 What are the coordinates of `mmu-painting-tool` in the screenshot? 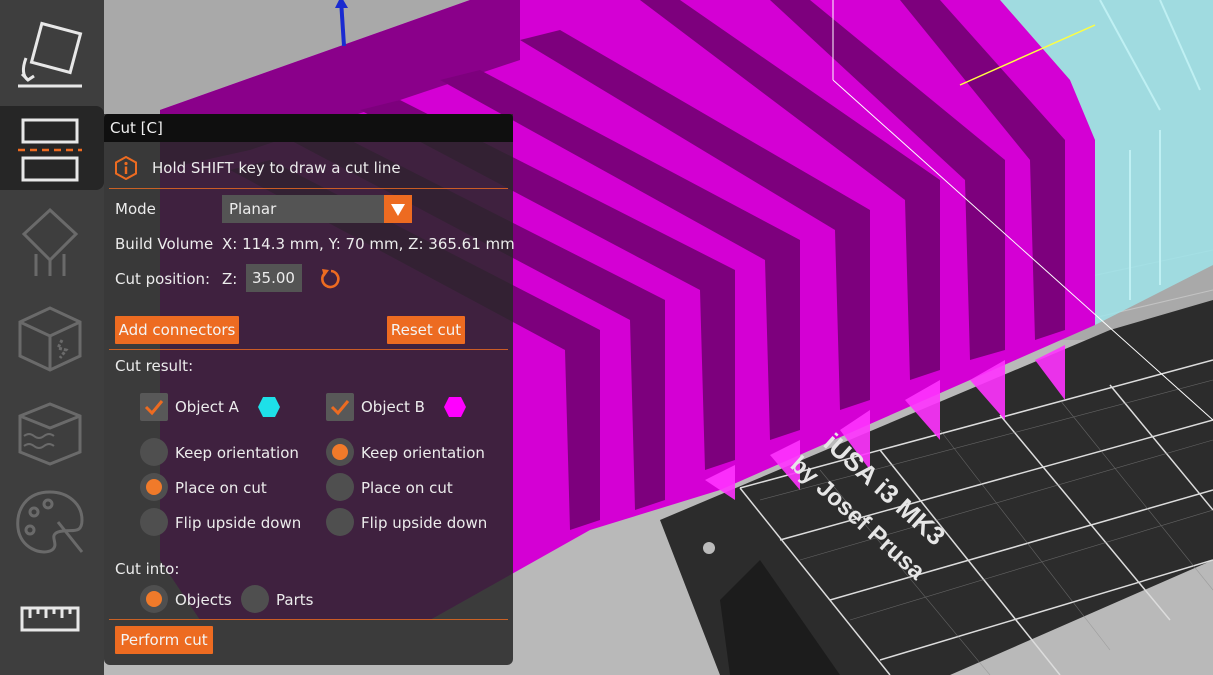 It's located at (52, 526).